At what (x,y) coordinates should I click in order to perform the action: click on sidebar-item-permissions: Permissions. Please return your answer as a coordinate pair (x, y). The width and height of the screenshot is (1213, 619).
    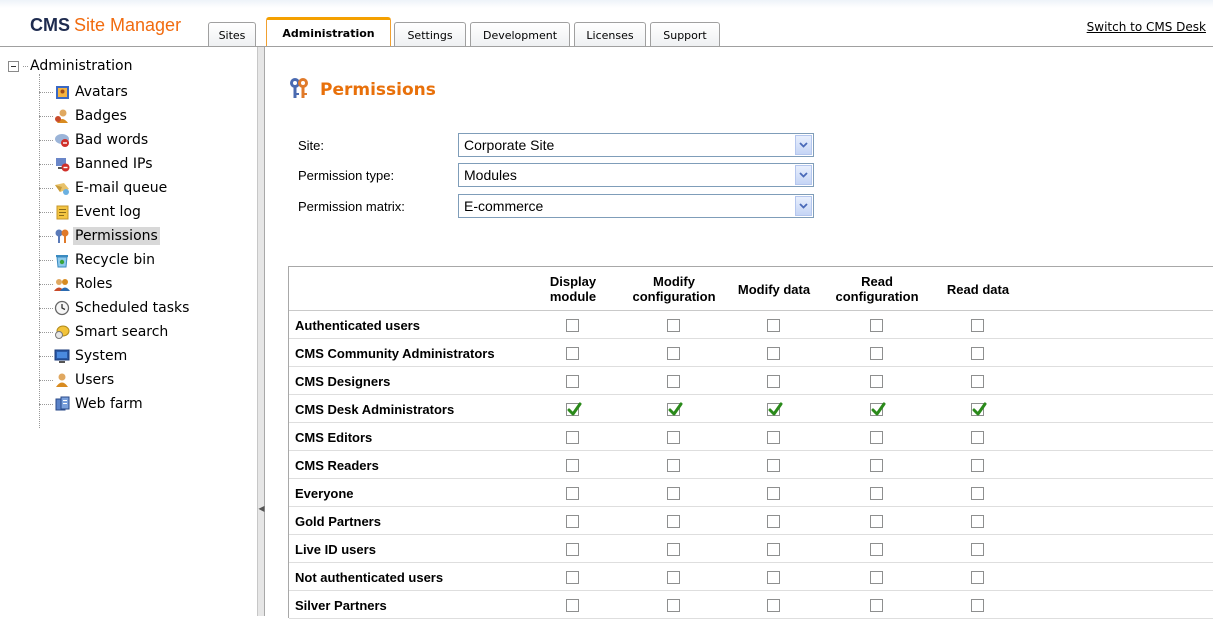
    Looking at the image, I should click on (99, 236).